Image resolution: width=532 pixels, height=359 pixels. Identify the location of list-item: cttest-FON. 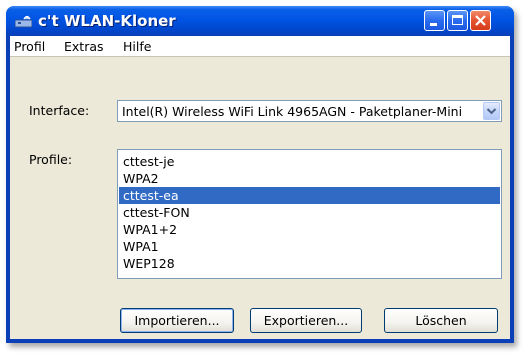
(309, 212).